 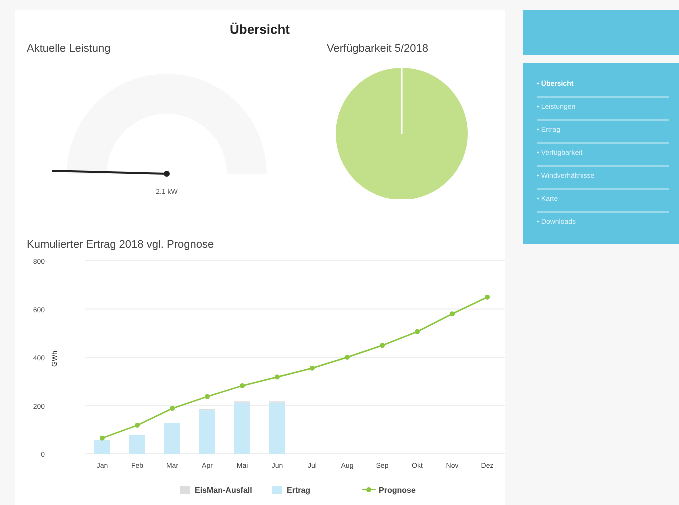 I want to click on overview-title: Übersicht, so click(x=260, y=29).